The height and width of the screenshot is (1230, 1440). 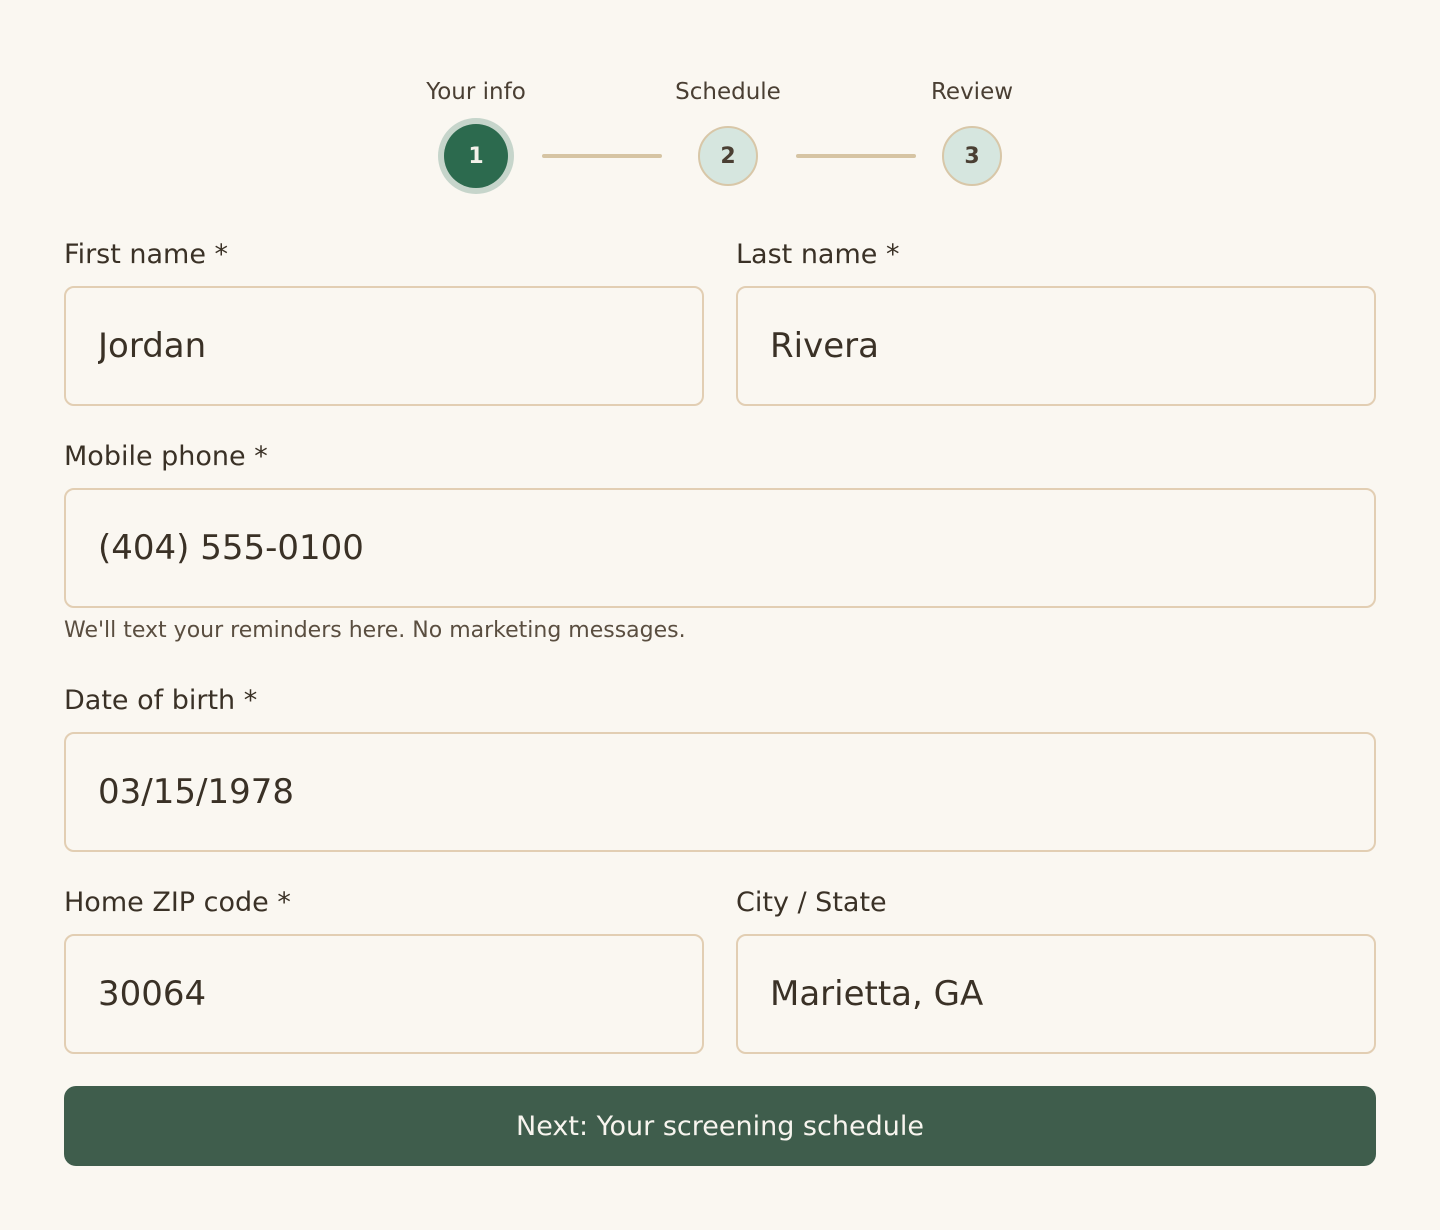 What do you see at coordinates (972, 156) in the screenshot?
I see `step-number-badge: 3` at bounding box center [972, 156].